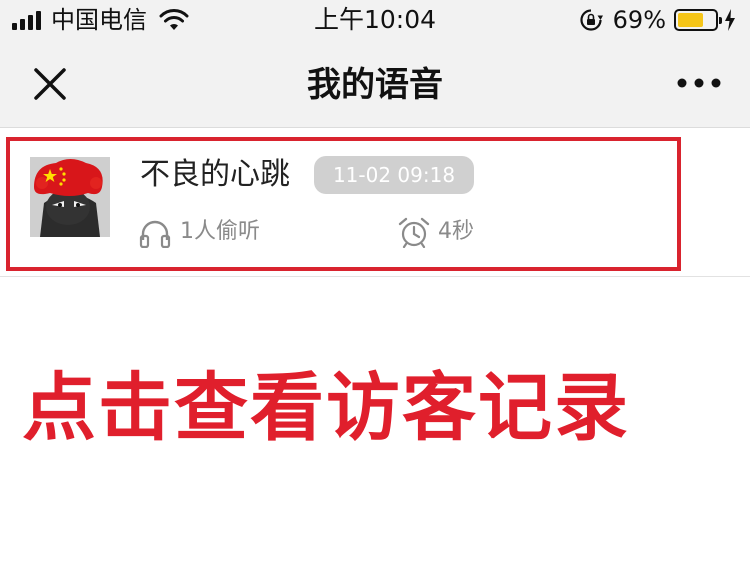 This screenshot has height=568, width=750. I want to click on page-title: 我的语音, so click(375, 85).